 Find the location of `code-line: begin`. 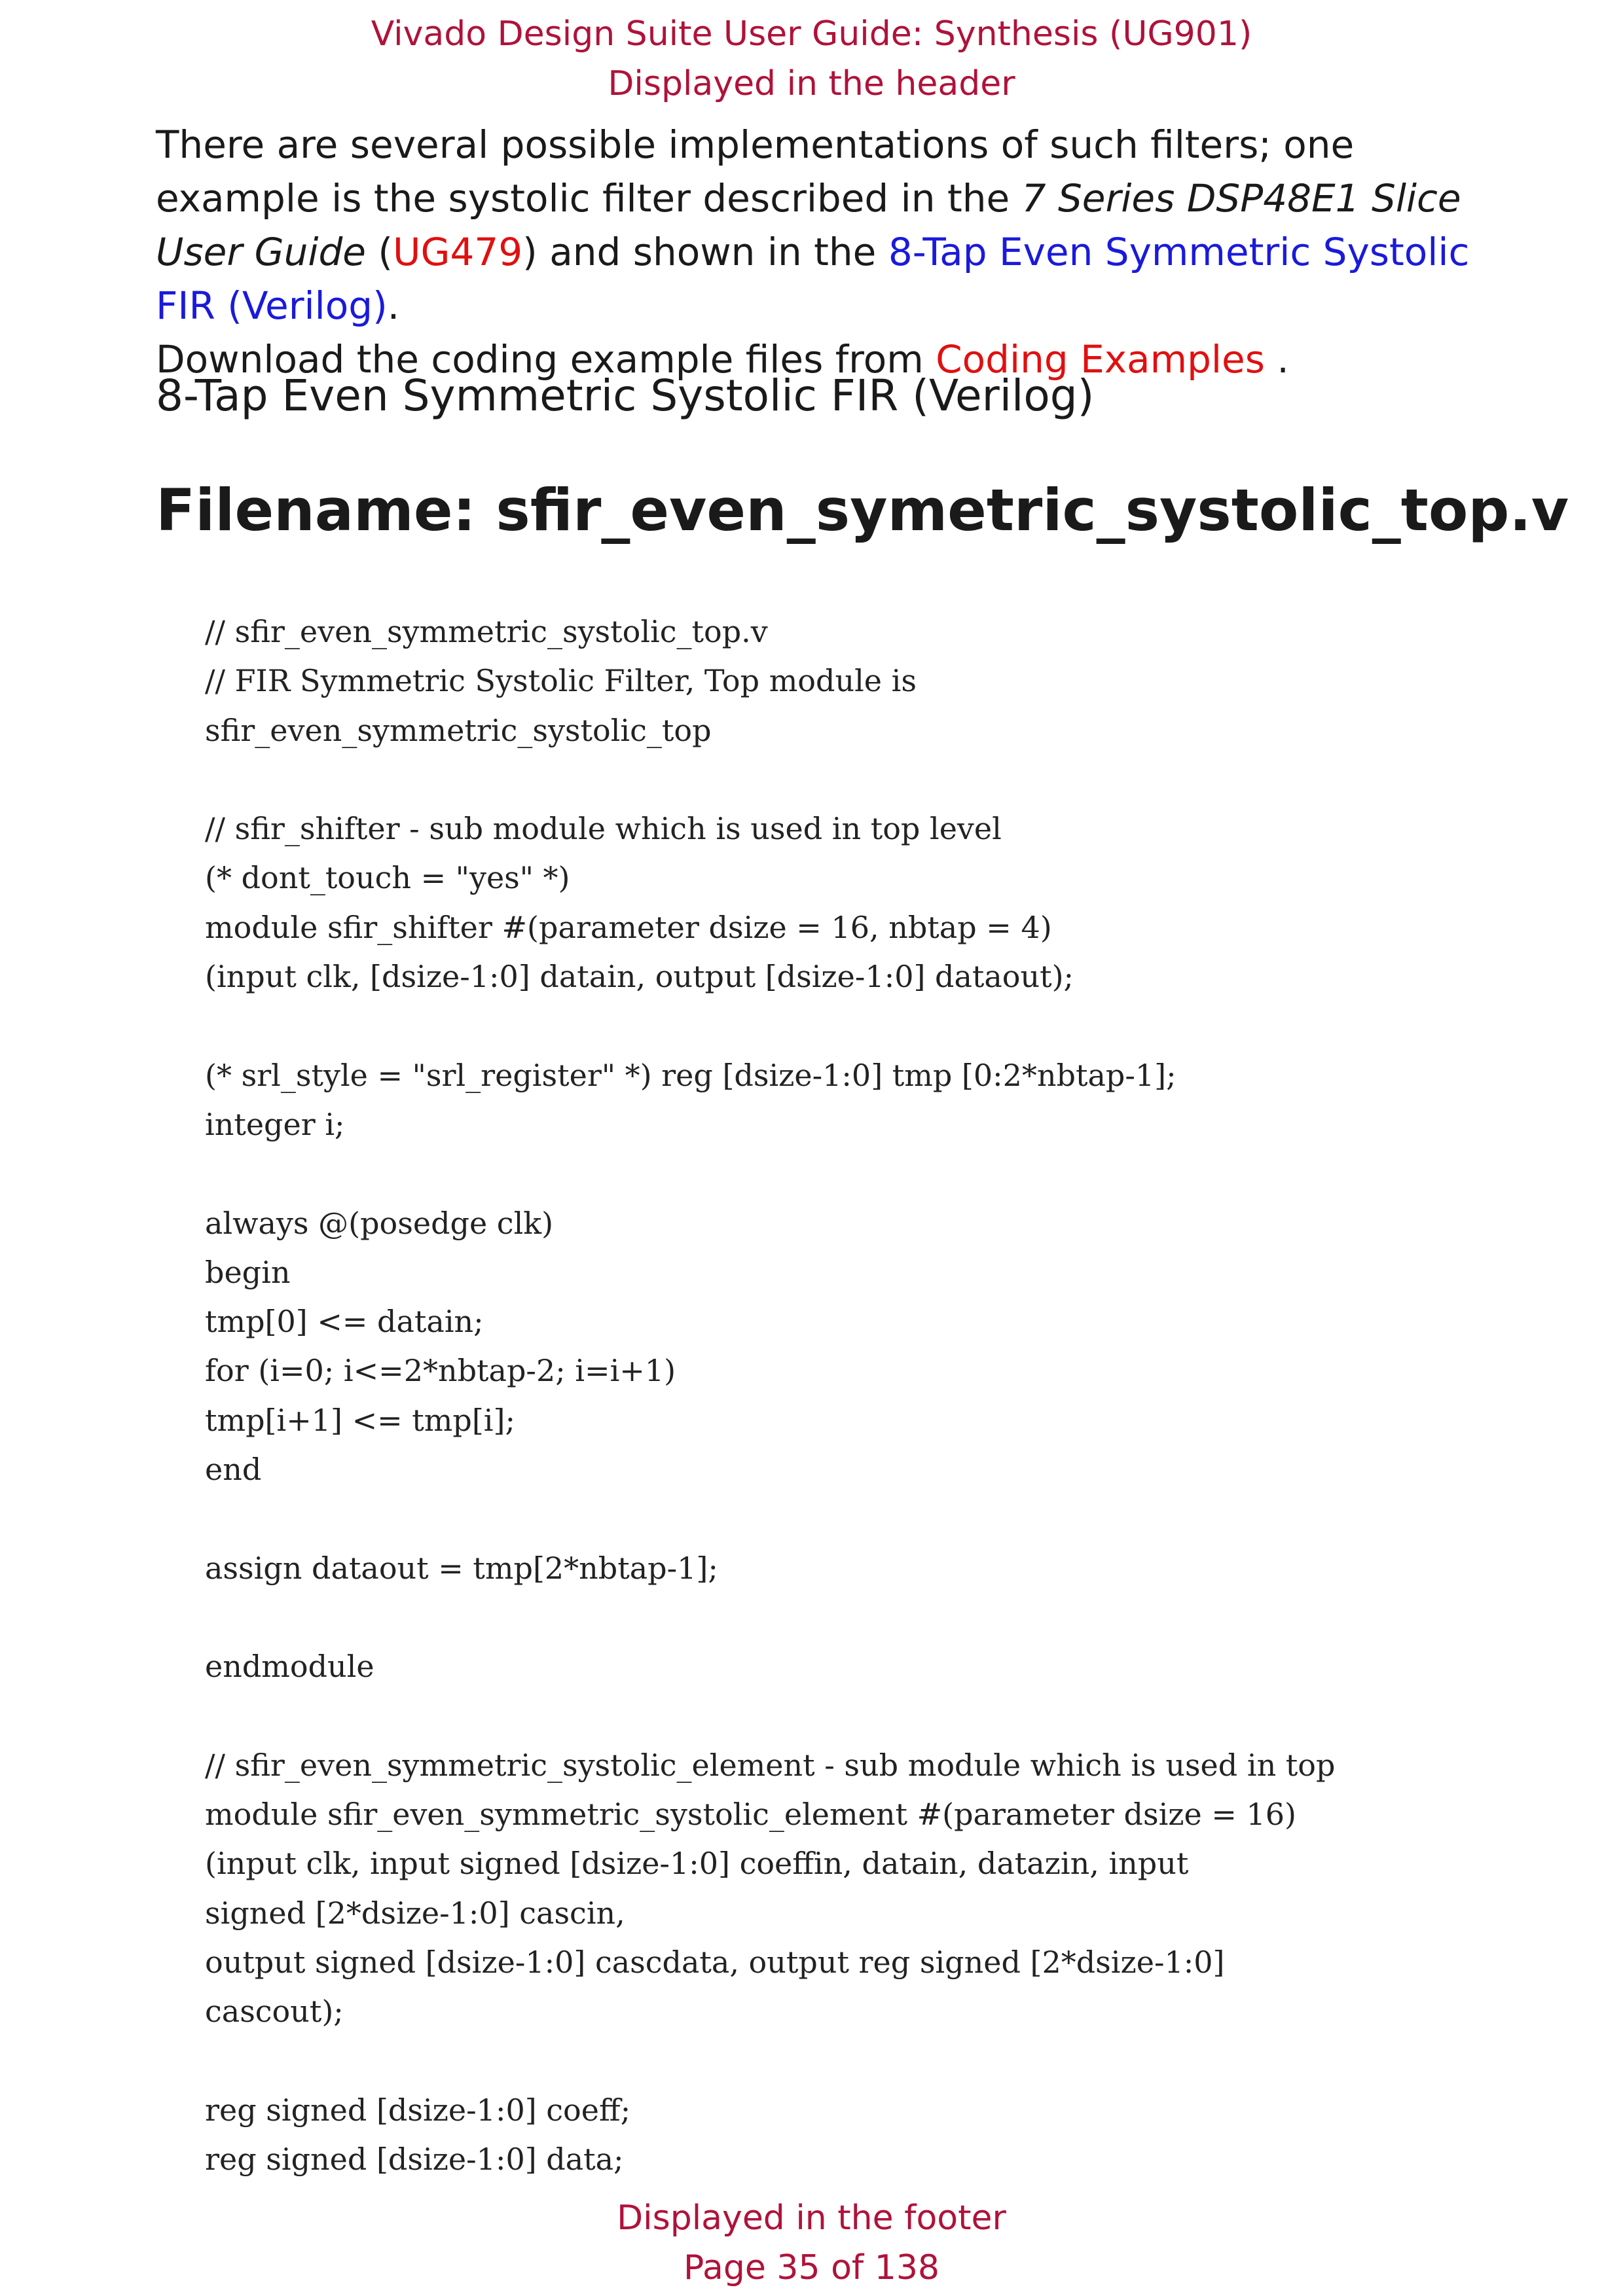

code-line: begin is located at coordinates (248, 1272).